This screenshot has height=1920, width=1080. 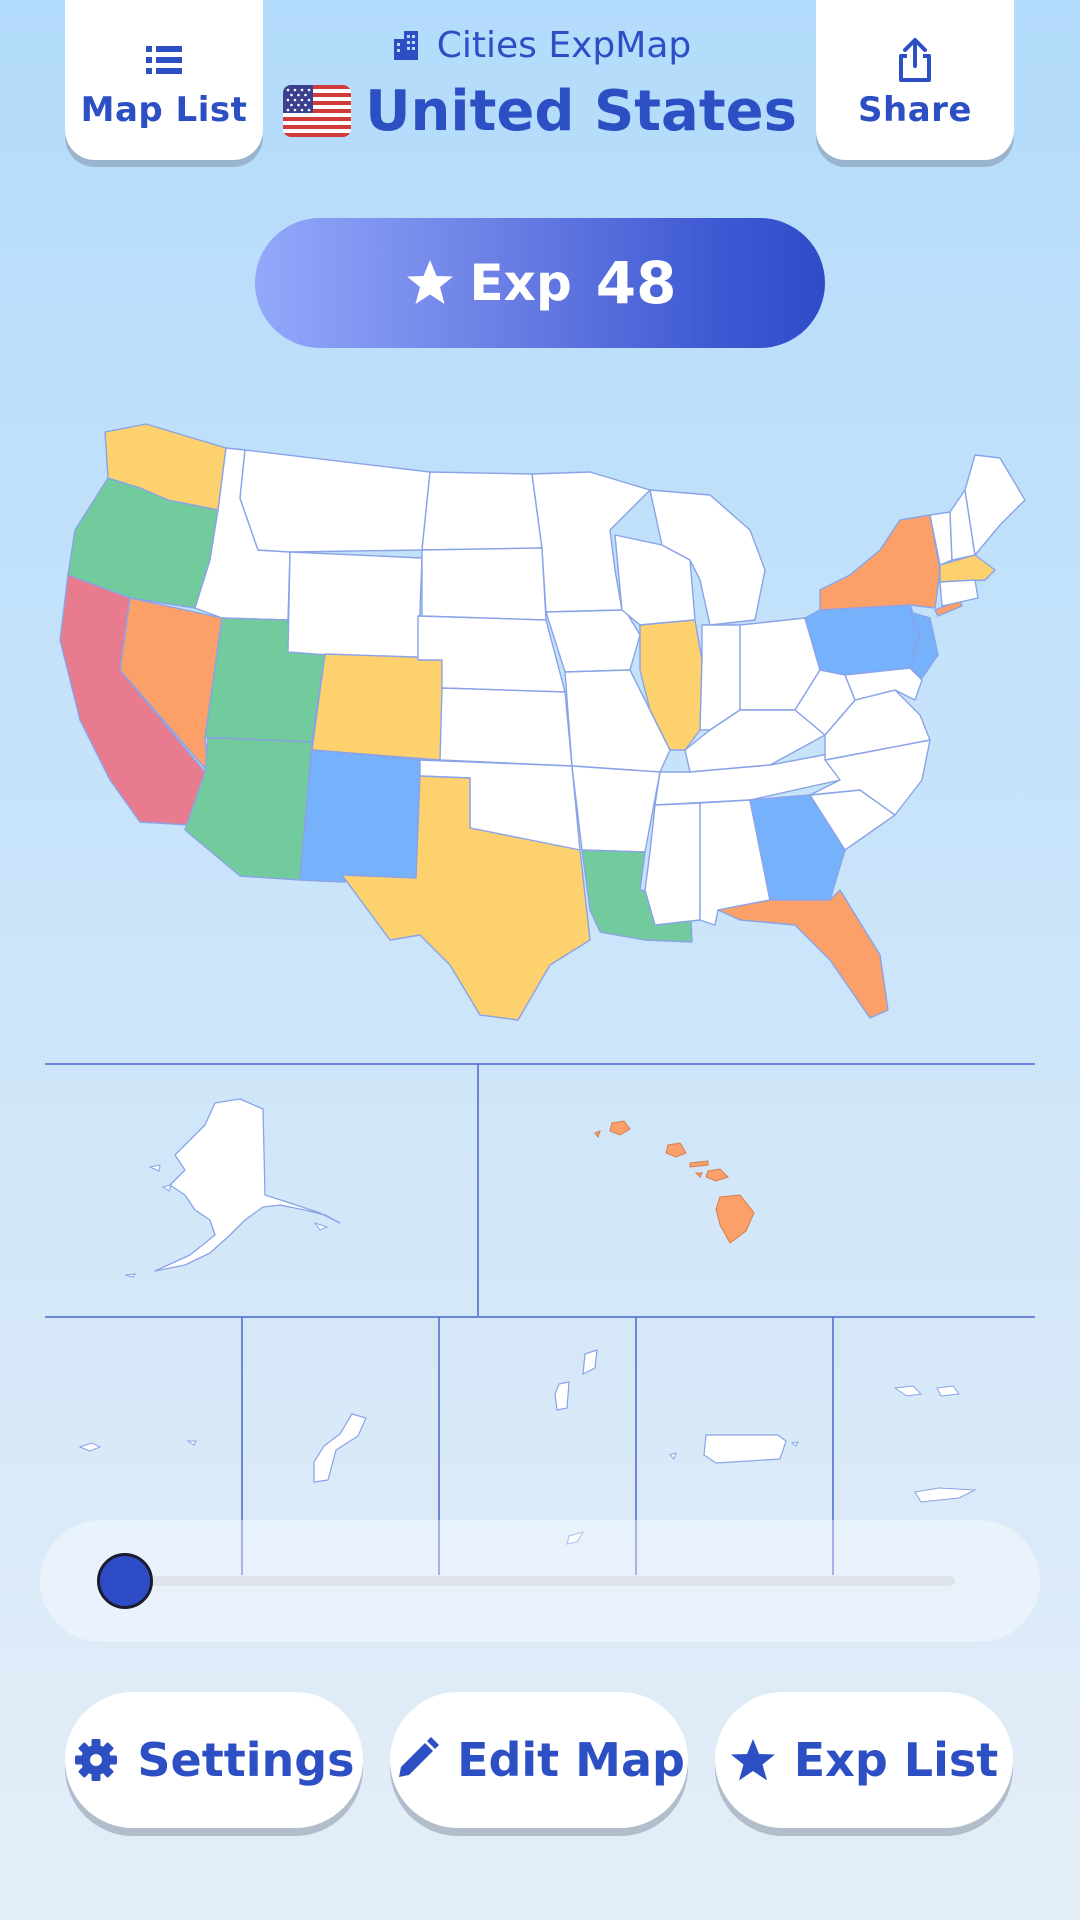 I want to click on state-wyoming, so click(x=355, y=607).